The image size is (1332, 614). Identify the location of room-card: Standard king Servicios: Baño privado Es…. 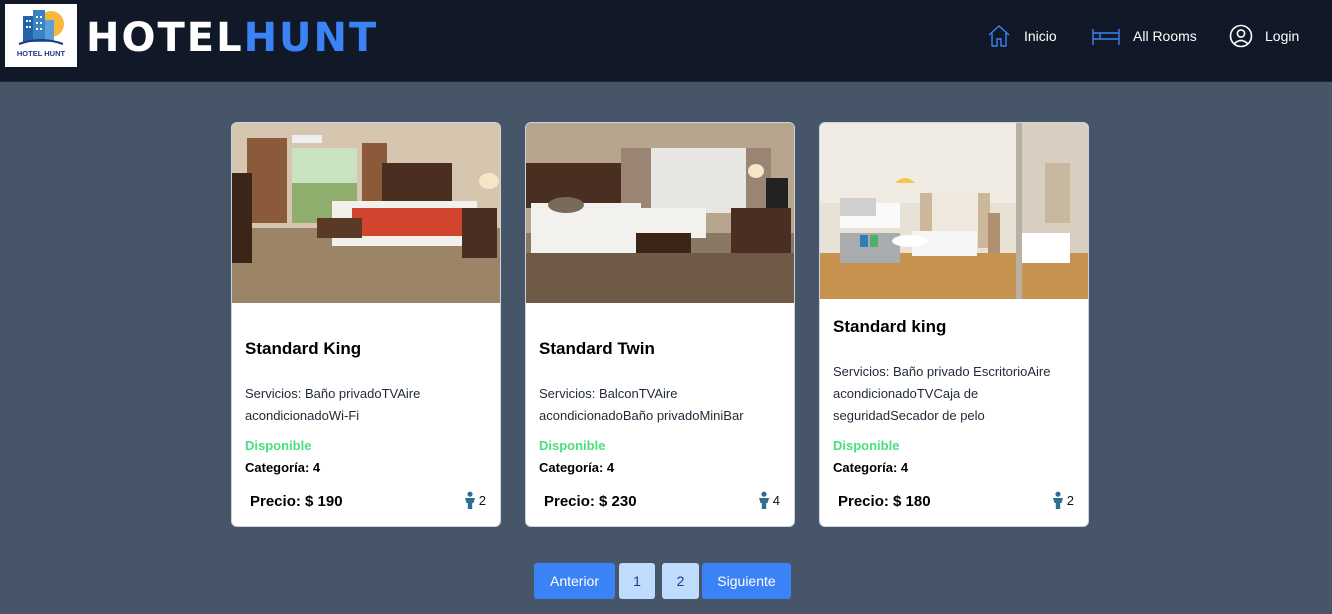
(954, 324).